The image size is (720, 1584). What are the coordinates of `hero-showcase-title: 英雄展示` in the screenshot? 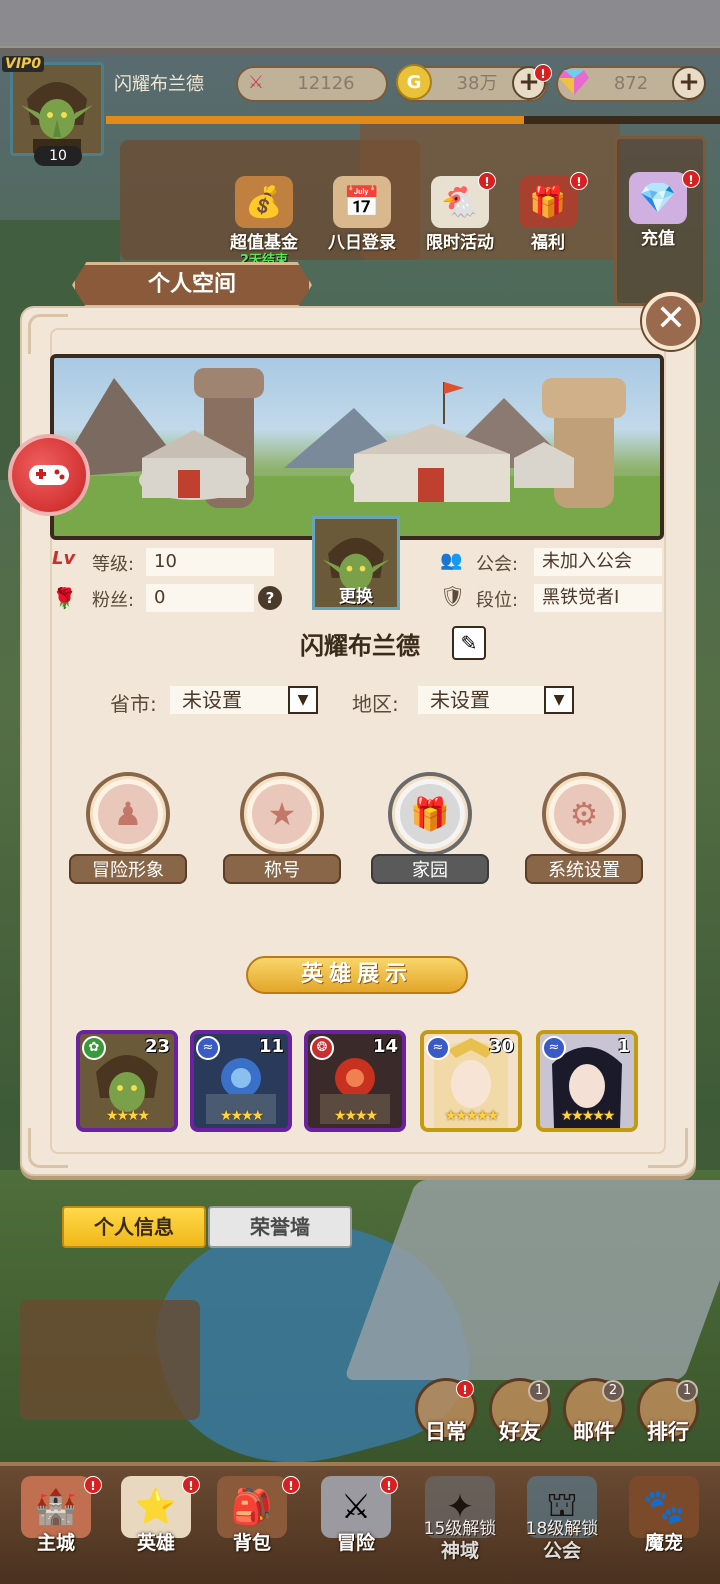 It's located at (357, 975).